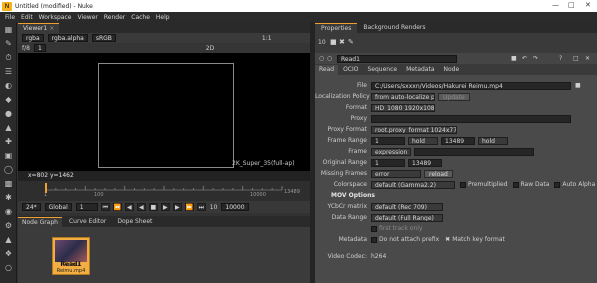 The height and width of the screenshot is (283, 597). Describe the element at coordinates (452, 70) in the screenshot. I see `subtab-node: Node` at that location.